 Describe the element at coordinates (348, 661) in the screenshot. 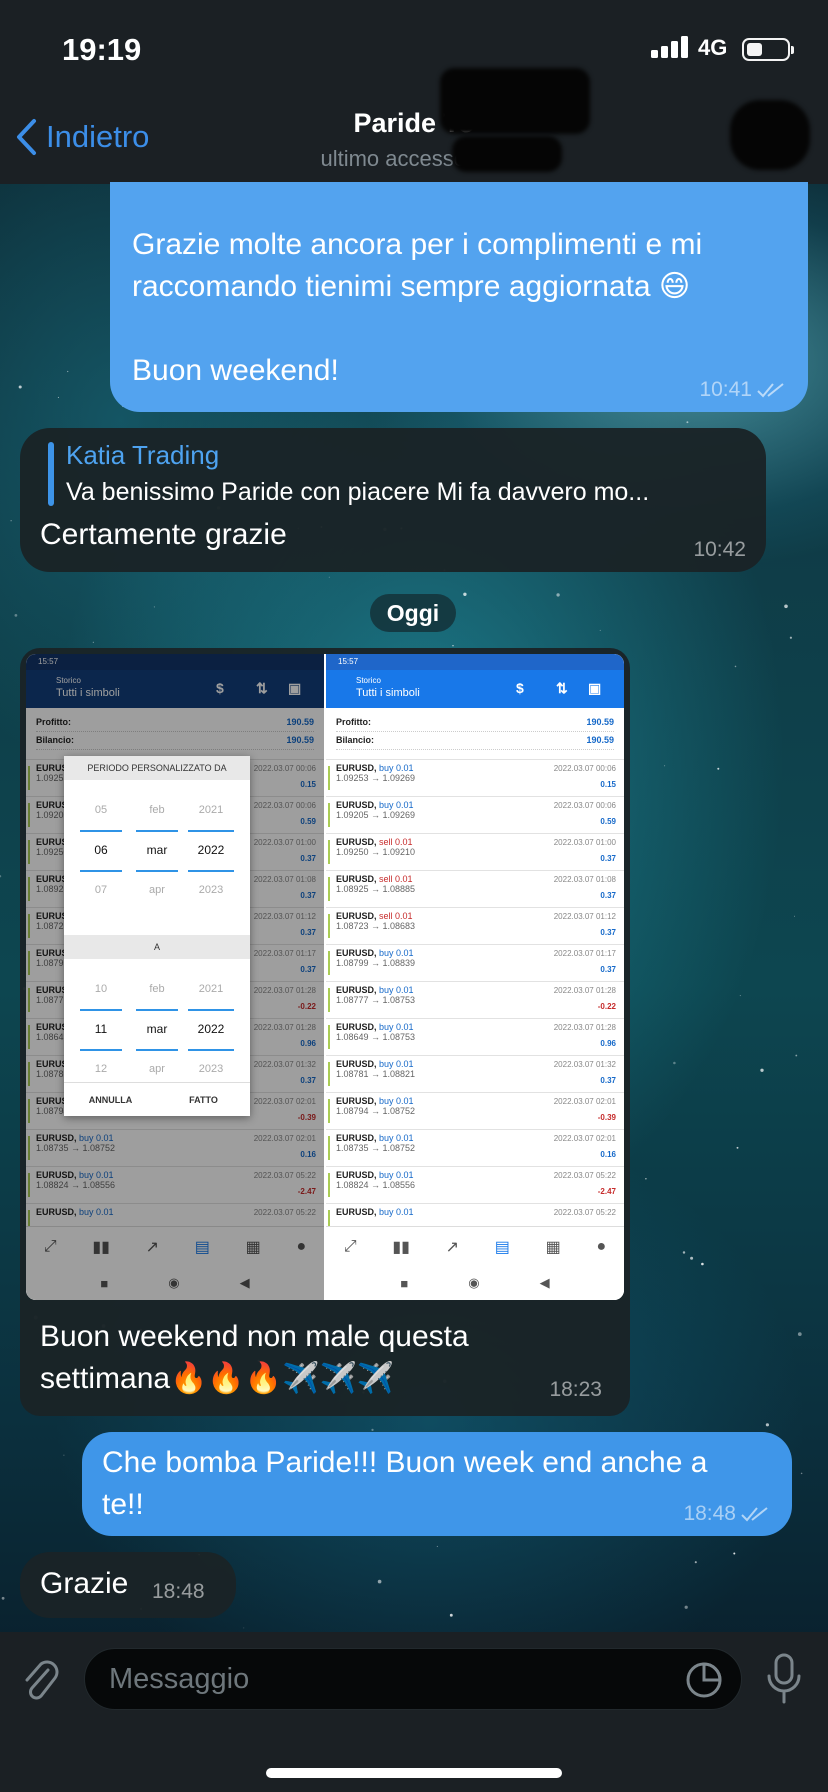

I see `shot-time: 15:57` at that location.